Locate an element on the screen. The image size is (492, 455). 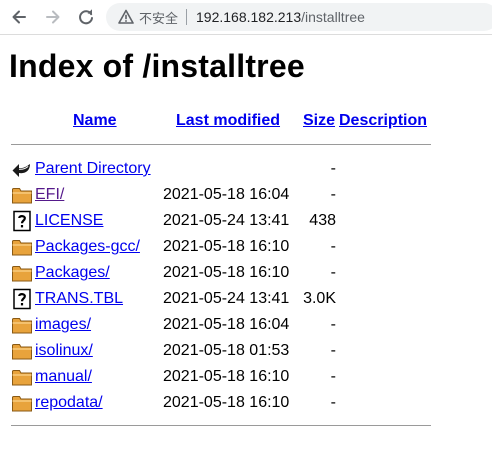
listing-row: manual/2021-05-18 16:10 - is located at coordinates (246, 377).